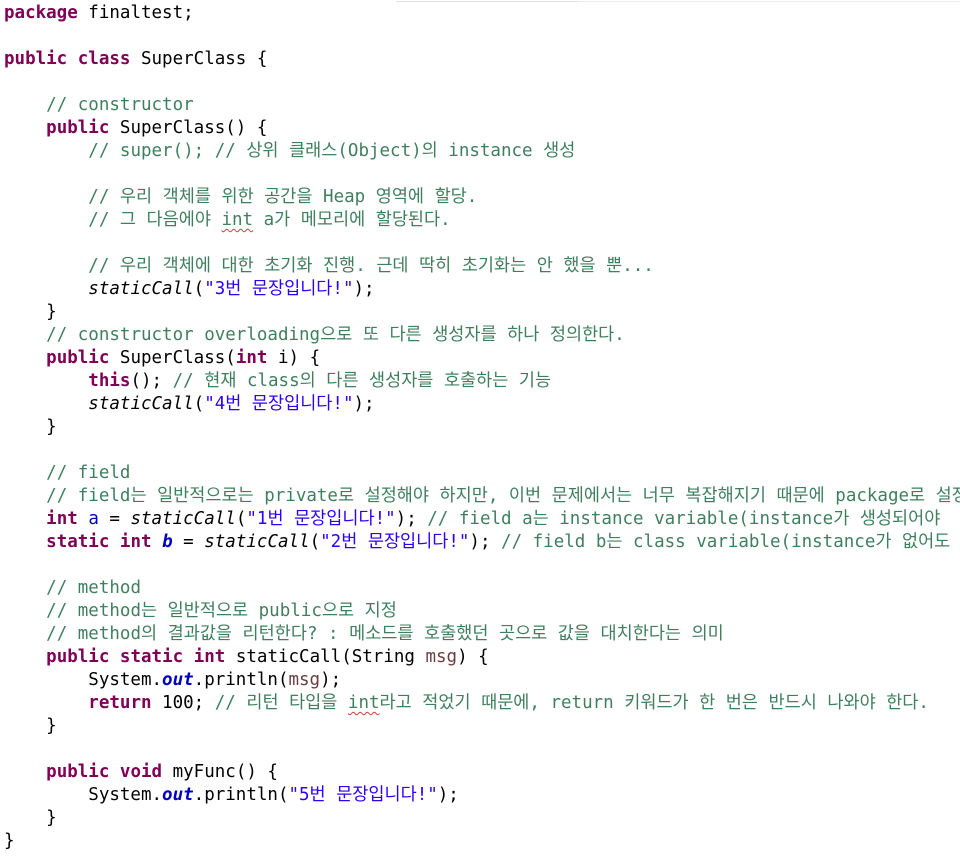  I want to click on comment: // method, so click(93, 588).